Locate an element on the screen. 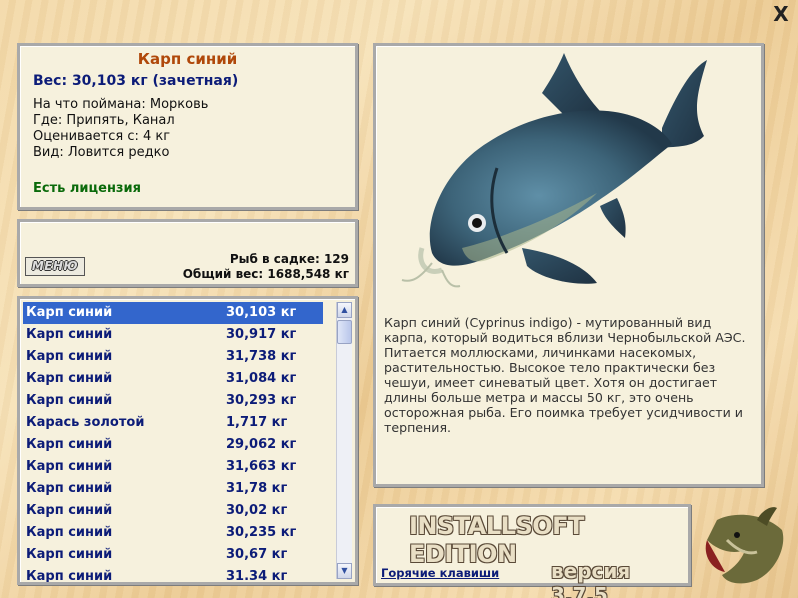 The height and width of the screenshot is (598, 798). scroll-thumb is located at coordinates (344, 332).